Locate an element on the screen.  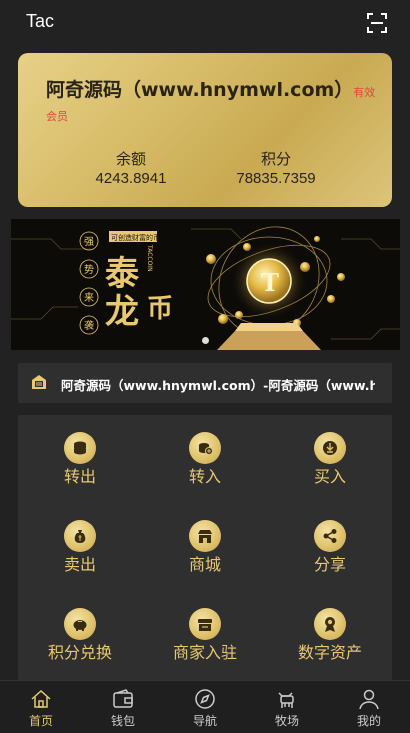
banner-side-char: 强 is located at coordinates (89, 242).